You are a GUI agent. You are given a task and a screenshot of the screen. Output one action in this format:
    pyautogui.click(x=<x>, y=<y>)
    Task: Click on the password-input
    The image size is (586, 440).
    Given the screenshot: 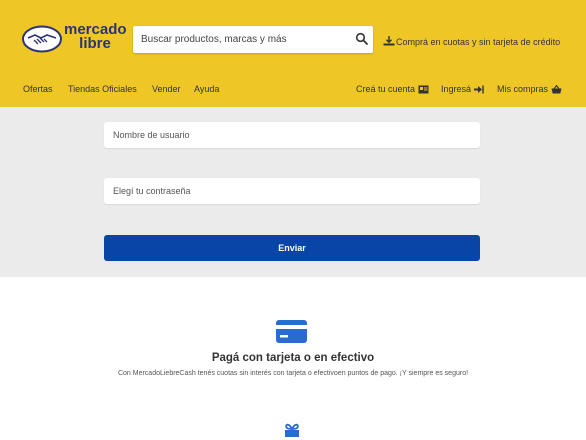 What is the action you would take?
    pyautogui.click(x=292, y=191)
    